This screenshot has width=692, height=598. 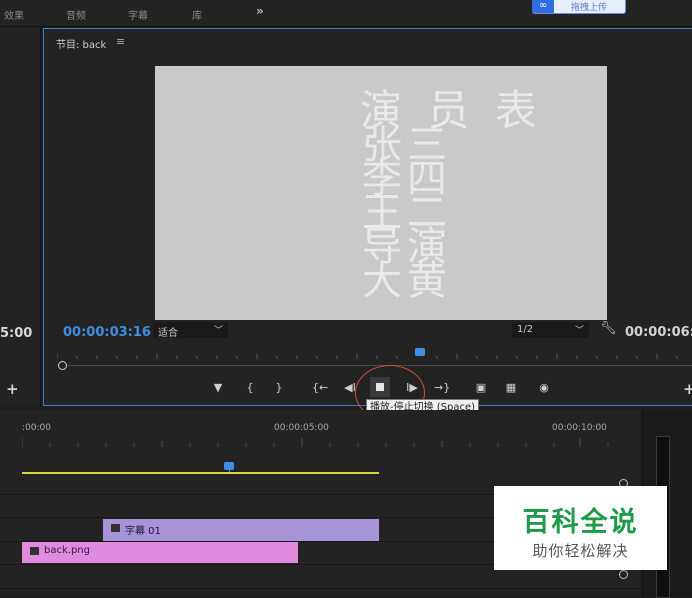 What do you see at coordinates (579, 428) in the screenshot?
I see `timeline-ruler-label: 00:00:10:00` at bounding box center [579, 428].